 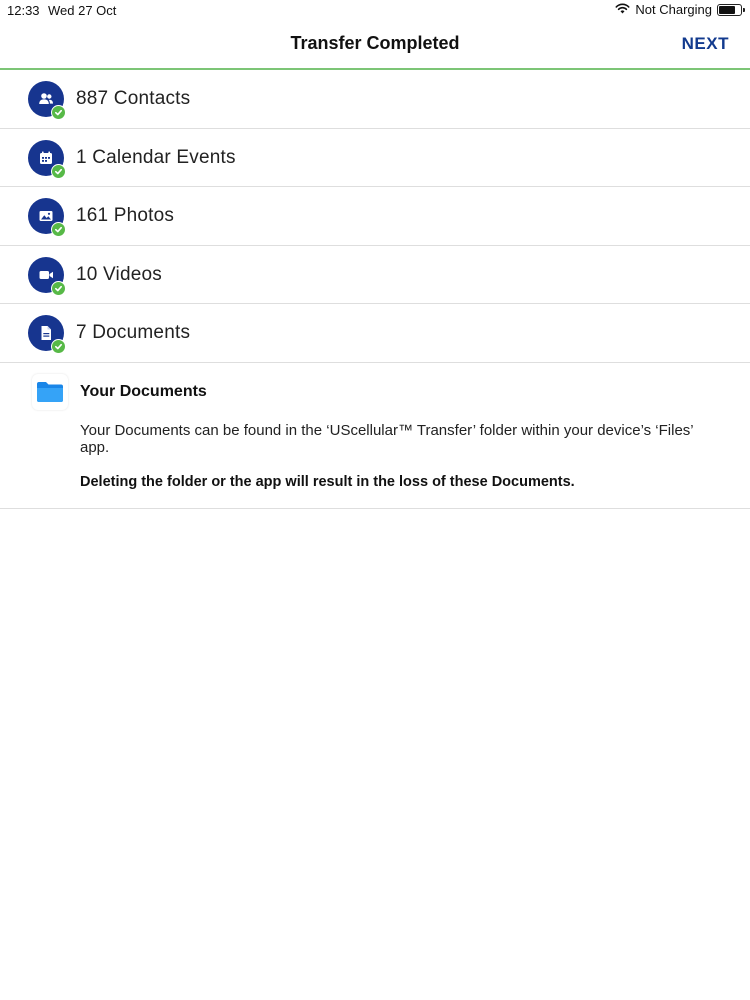 I want to click on page-title: Transfer Completed, so click(x=375, y=43).